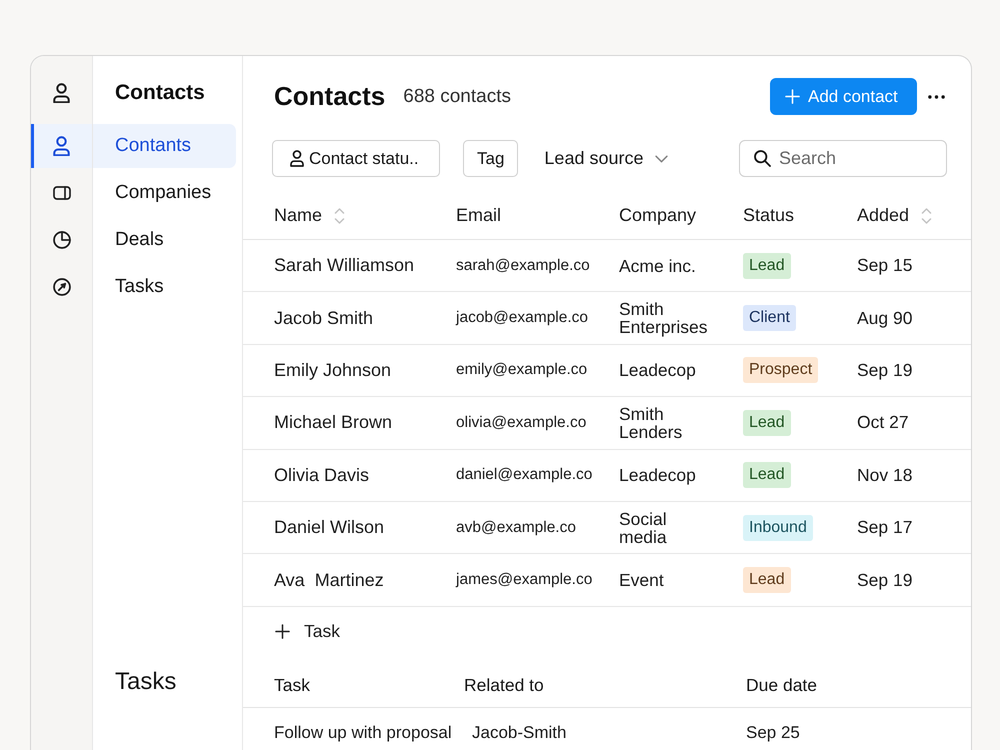  I want to click on table-cell: Ava Martinez, so click(329, 580).